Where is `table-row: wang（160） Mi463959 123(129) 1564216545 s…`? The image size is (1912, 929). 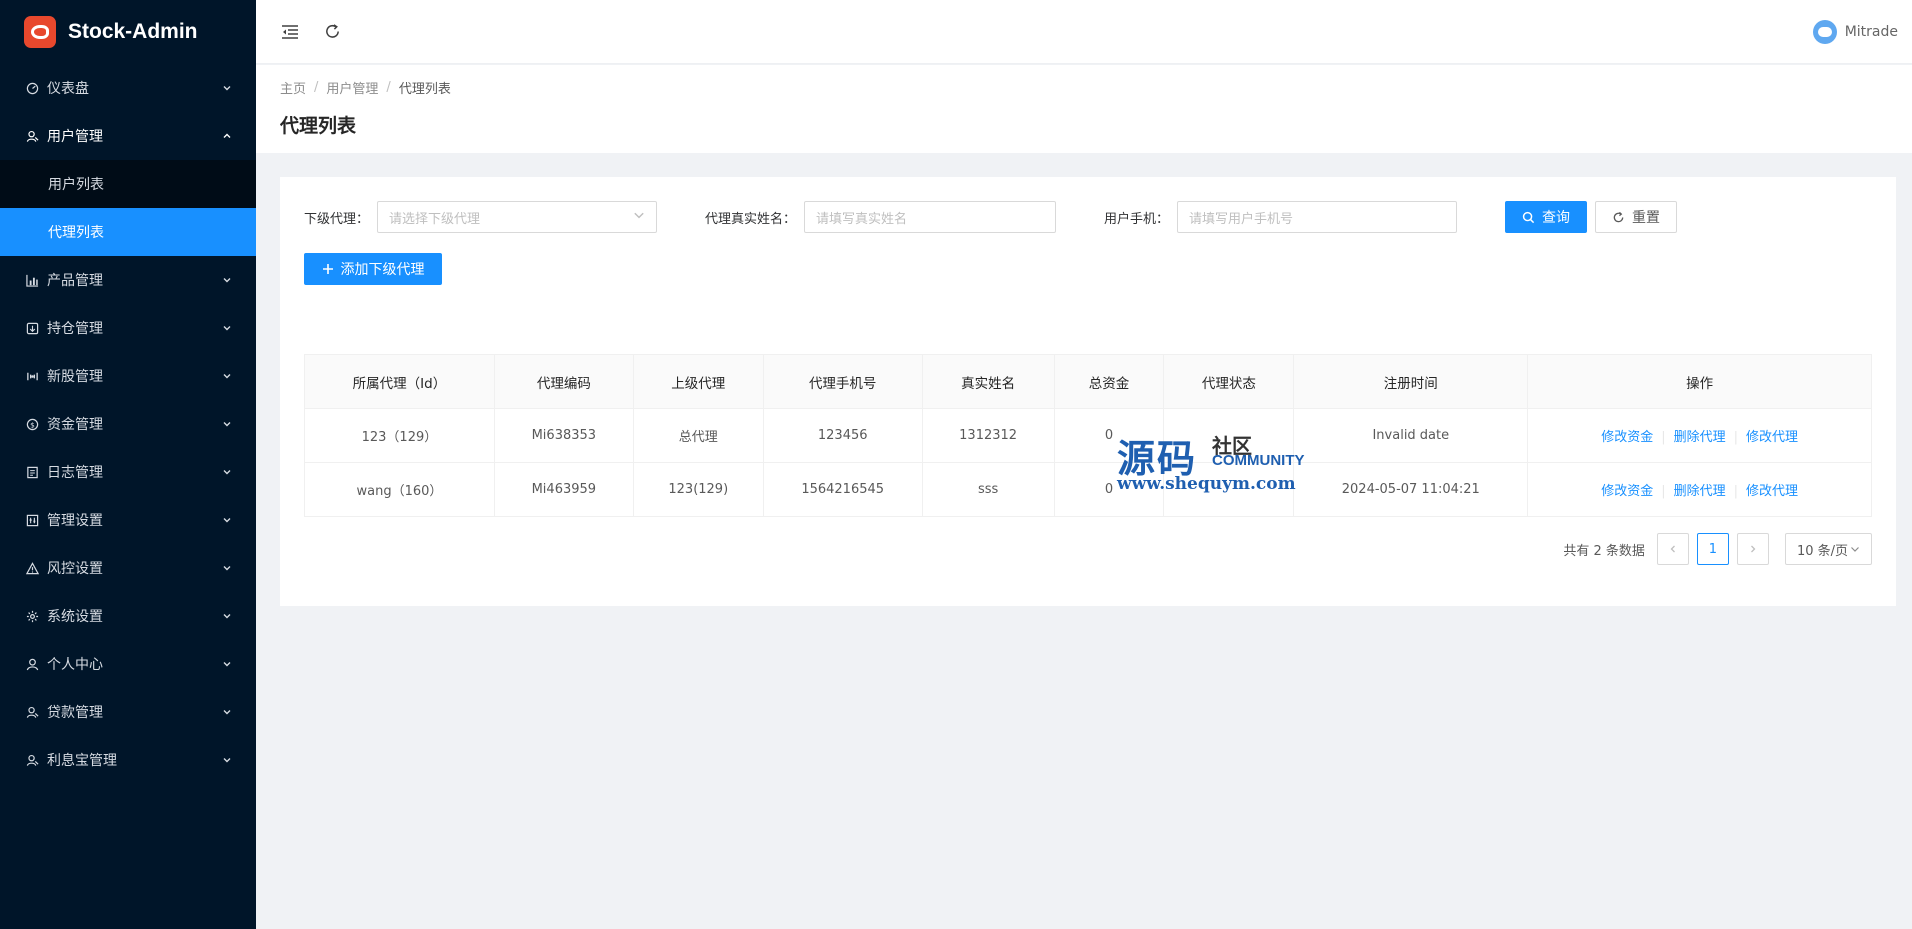
table-row: wang（160） Mi463959 123(129) 1564216545 s… is located at coordinates (1088, 489).